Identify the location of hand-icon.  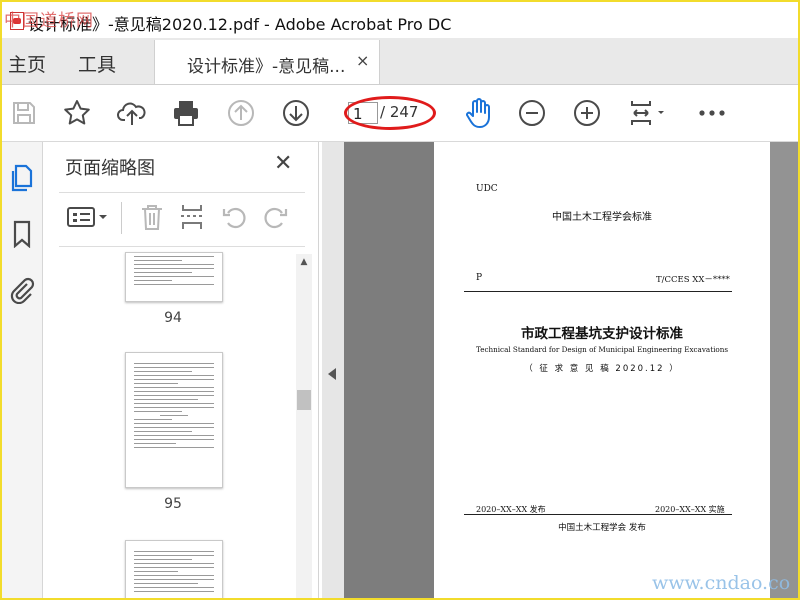
(478, 113).